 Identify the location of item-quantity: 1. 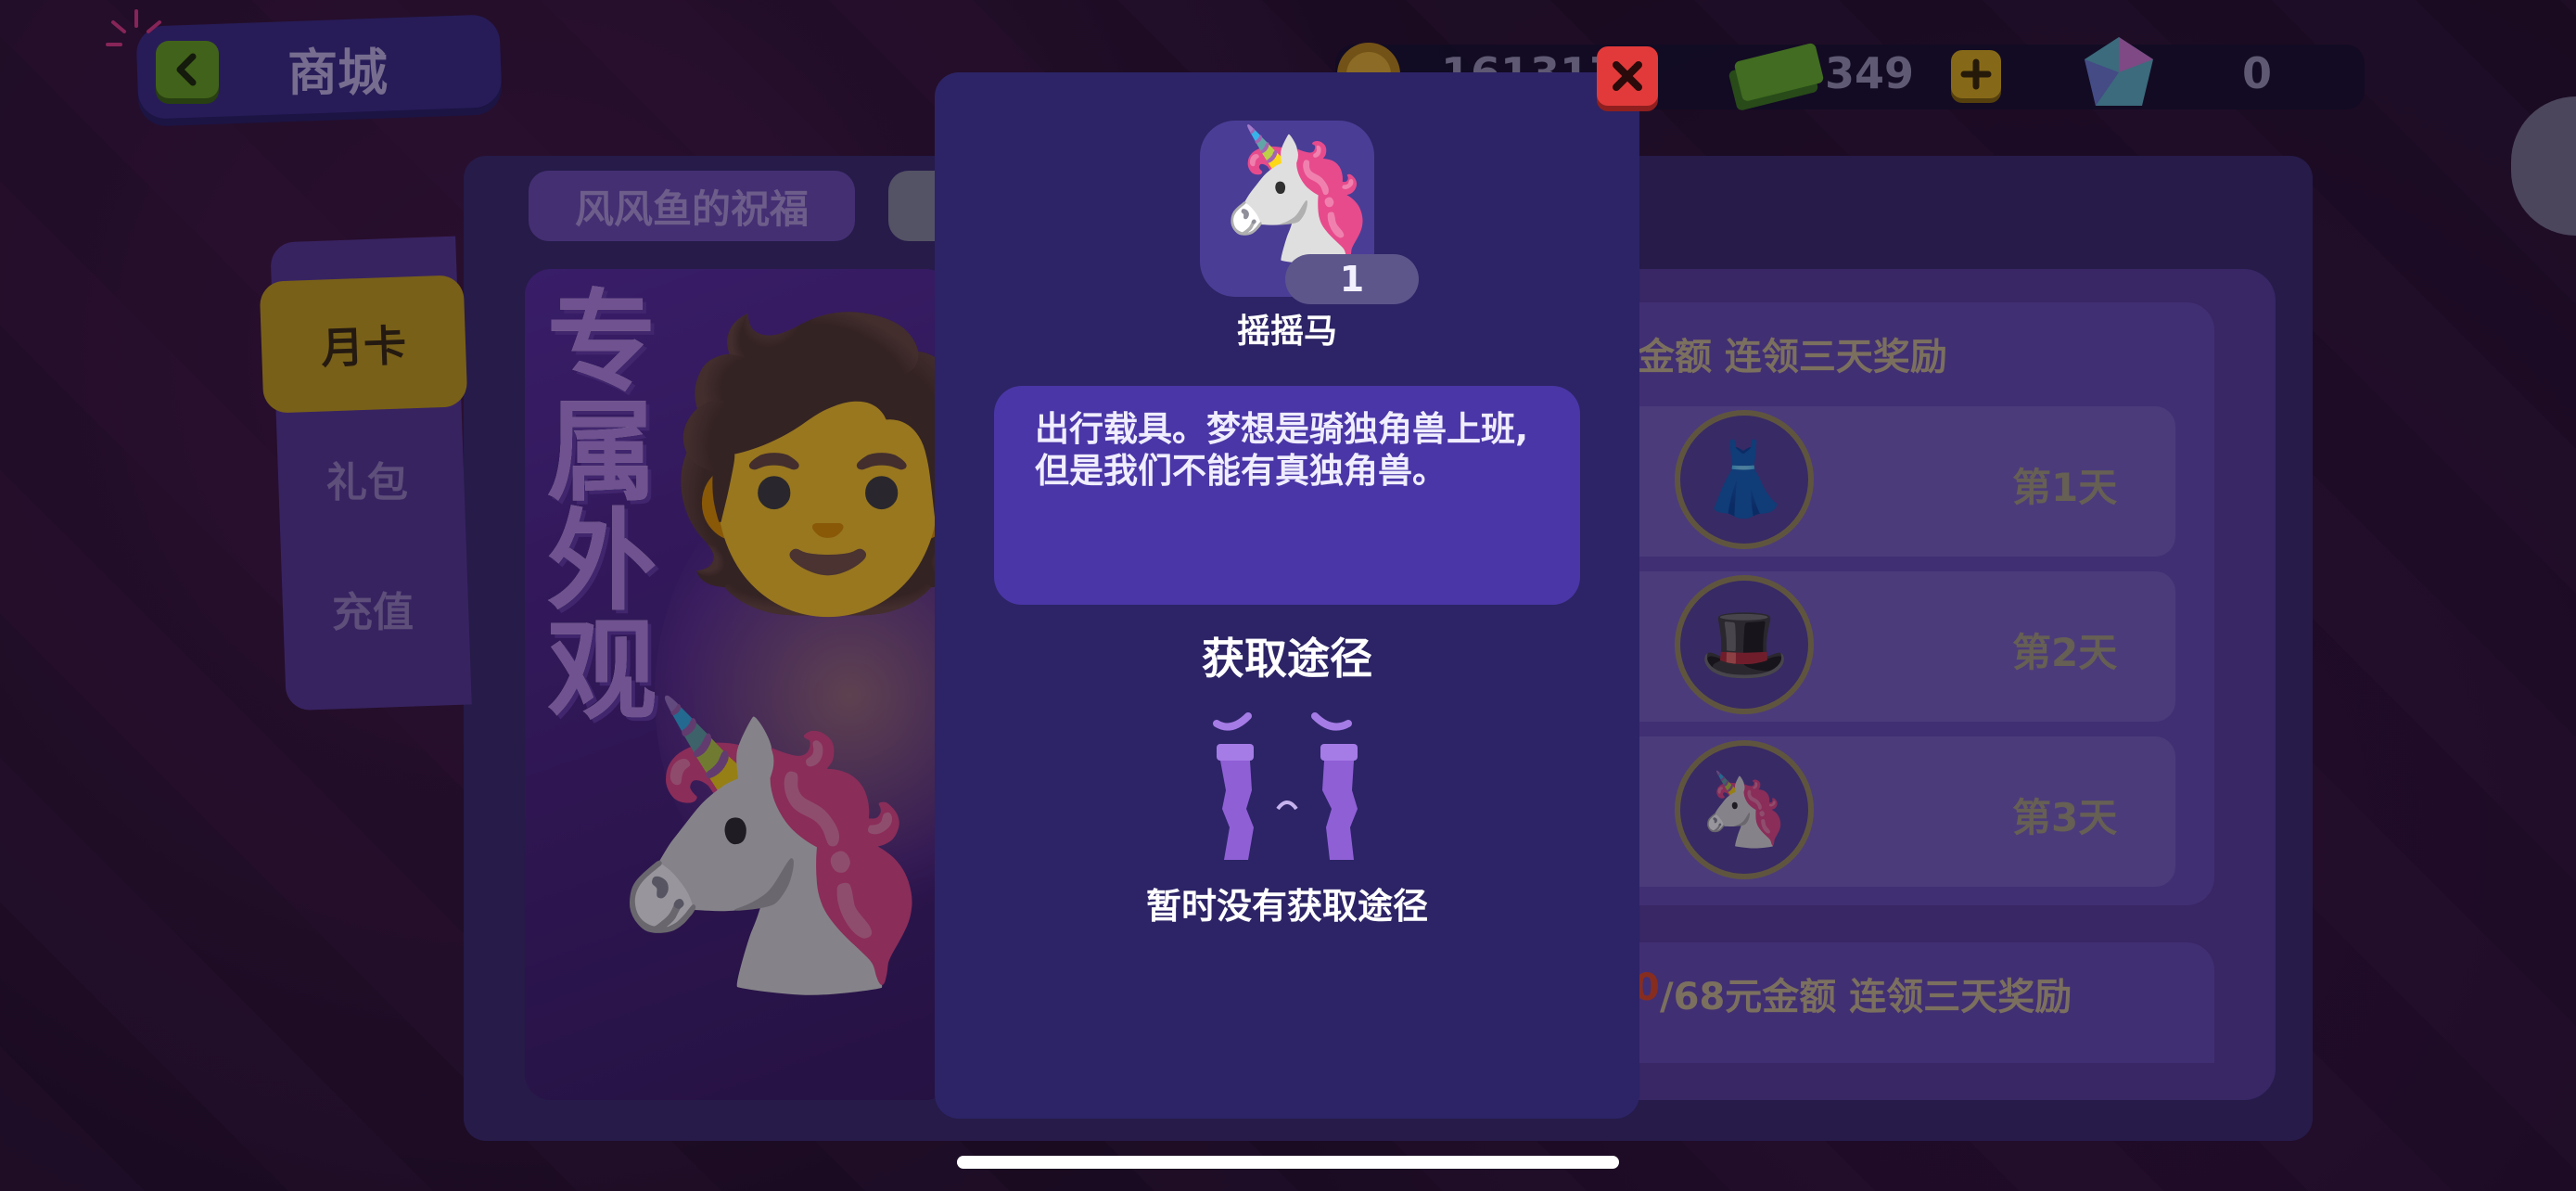
(1352, 279).